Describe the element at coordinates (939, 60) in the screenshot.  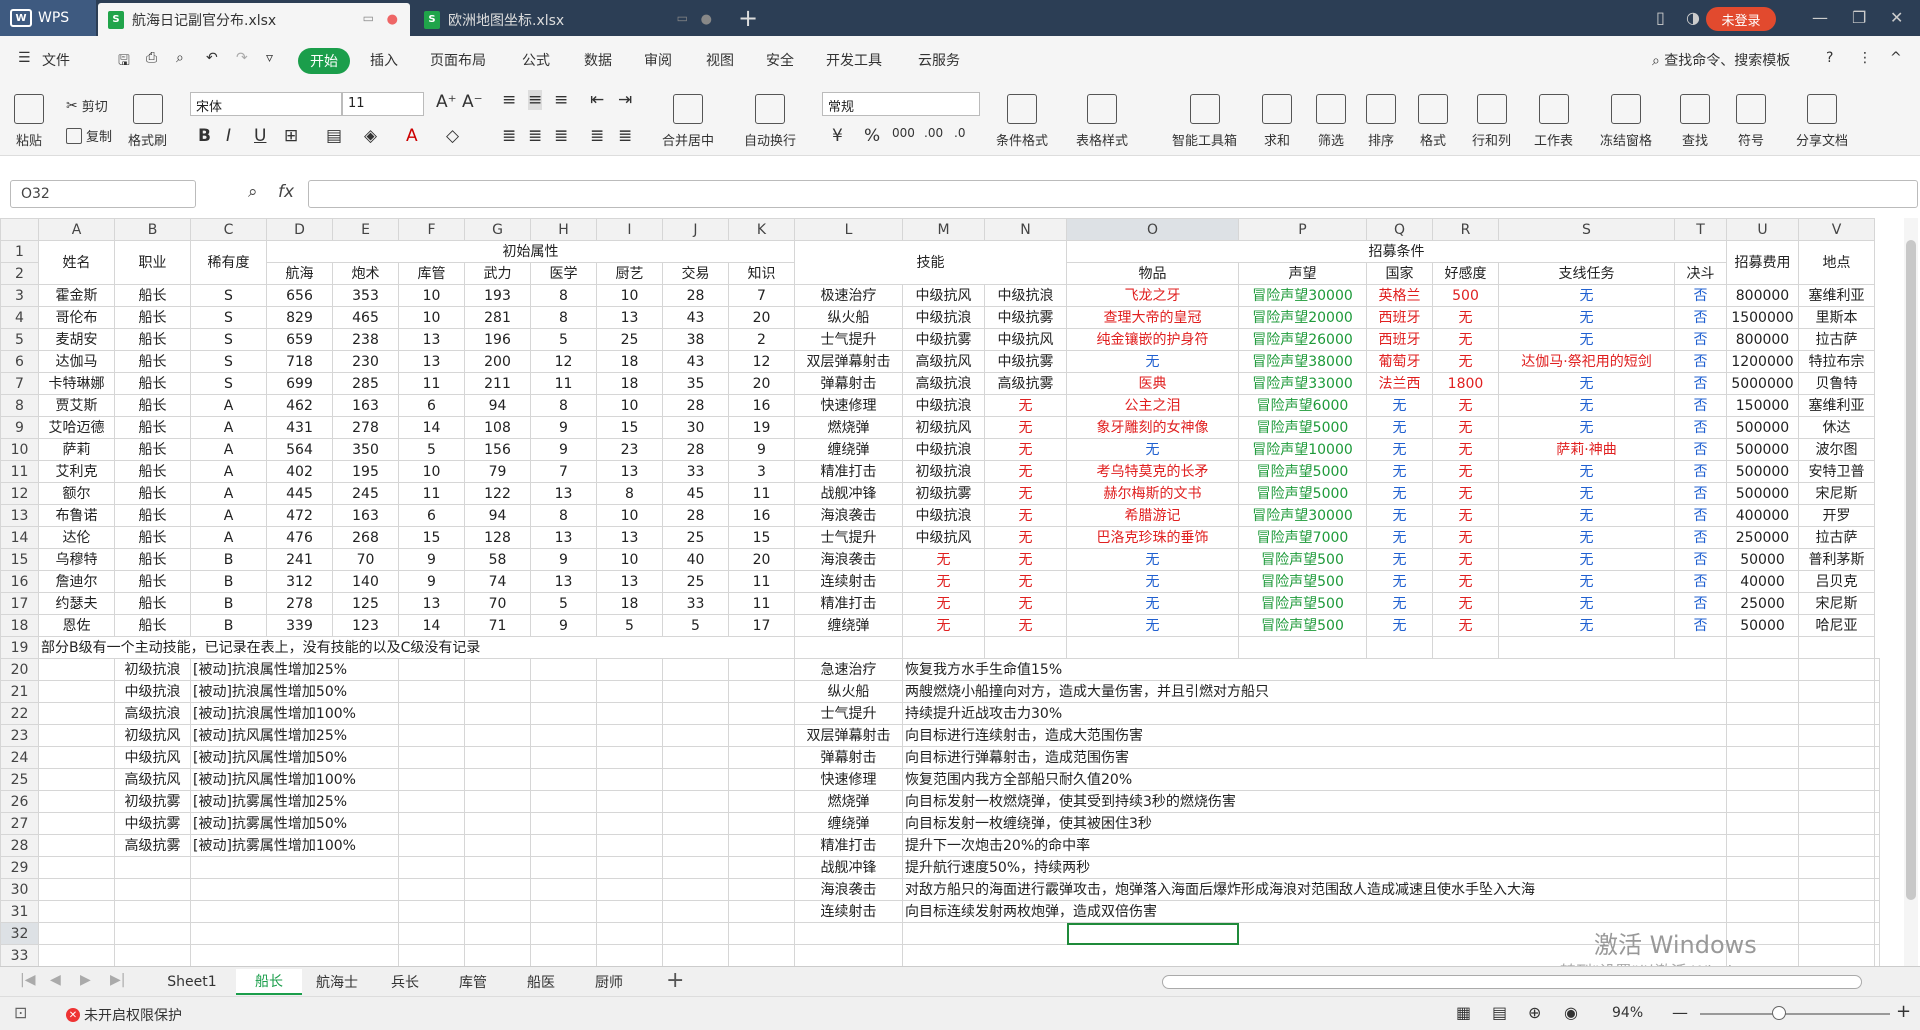
I see `menu-cloud: 云服务` at that location.